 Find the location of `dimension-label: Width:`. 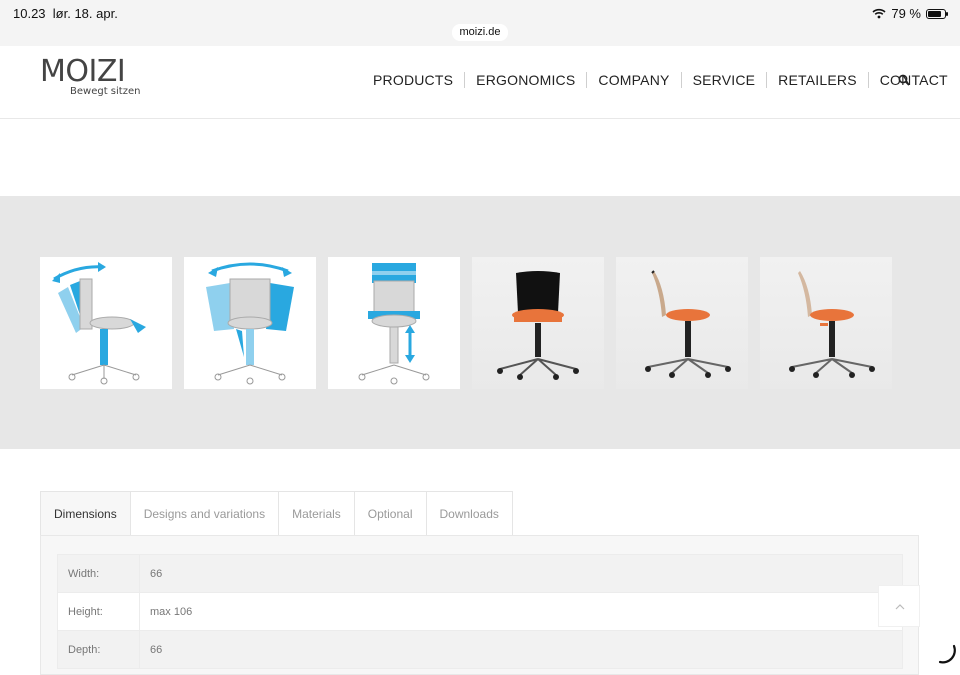

dimension-label: Width: is located at coordinates (98, 573).